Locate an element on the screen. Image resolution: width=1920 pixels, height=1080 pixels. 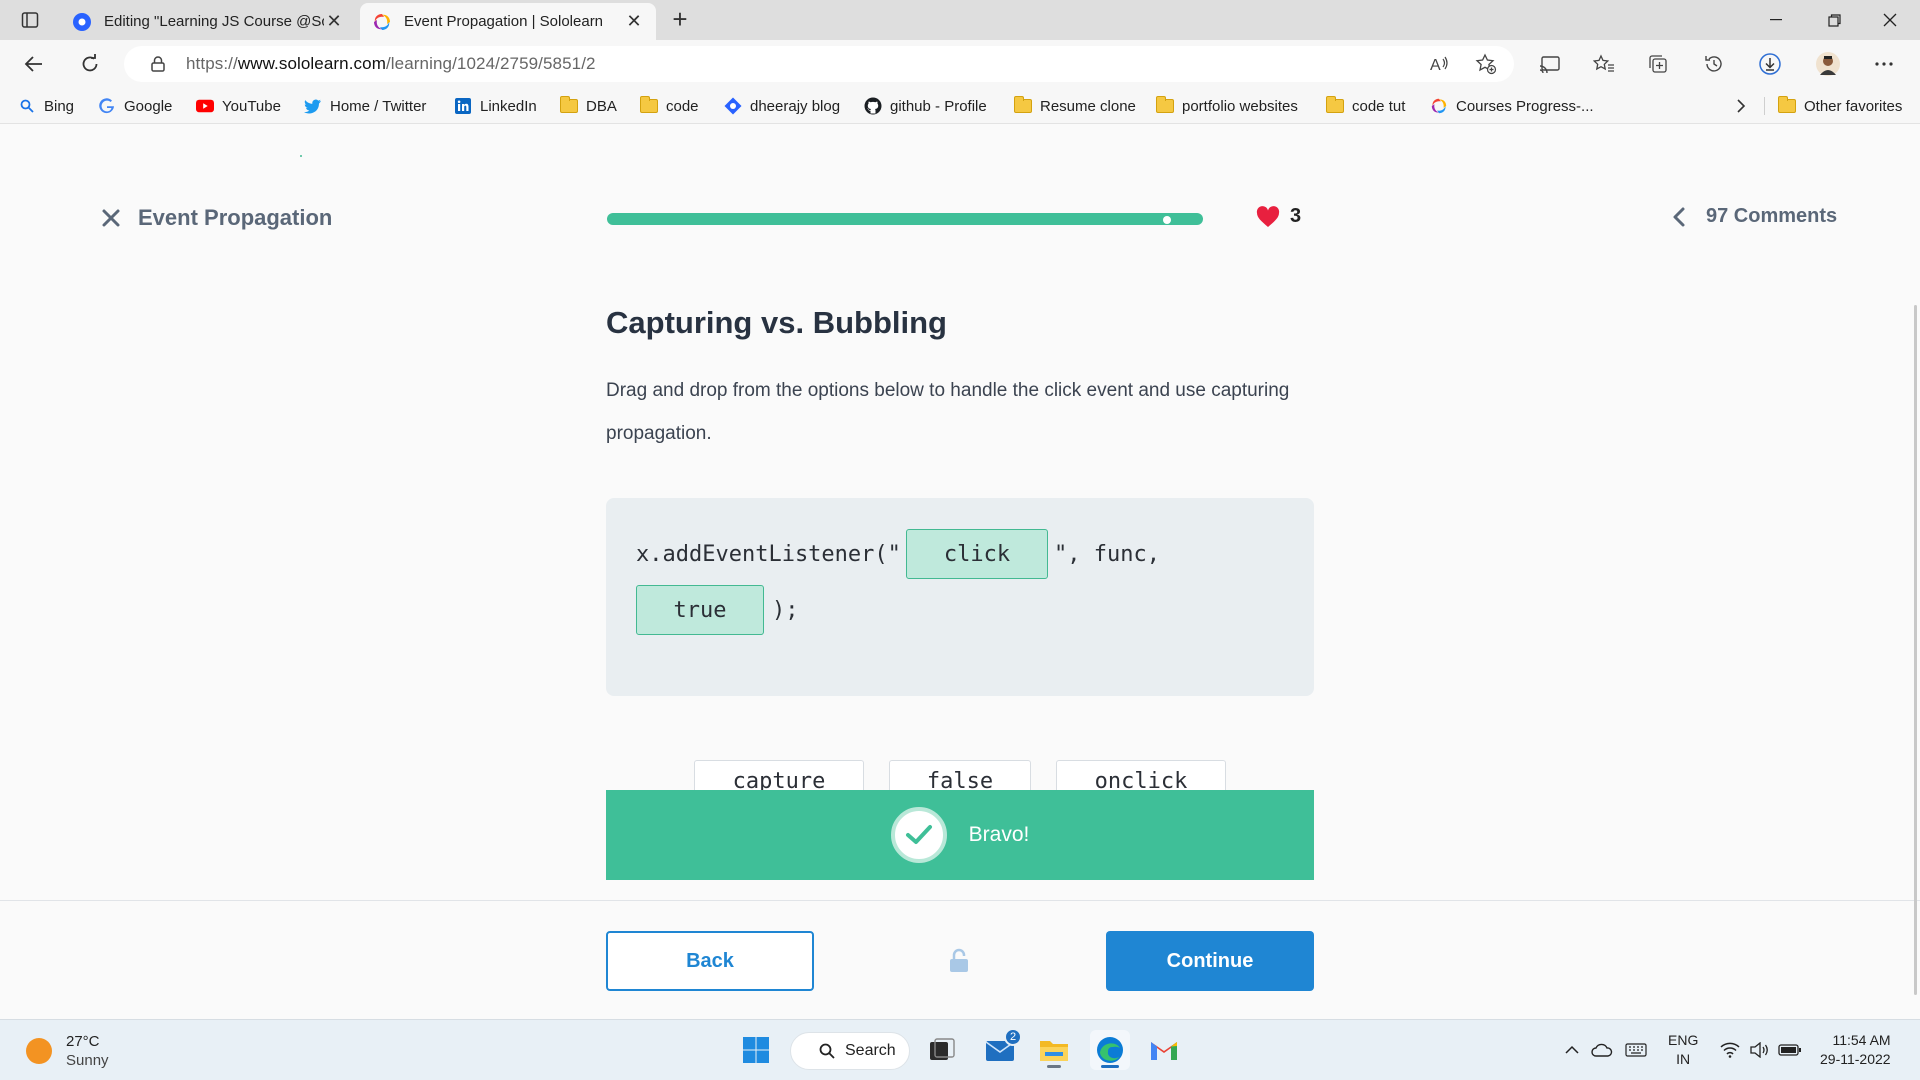
input-language: ENG IN is located at coordinates (1683, 1050).